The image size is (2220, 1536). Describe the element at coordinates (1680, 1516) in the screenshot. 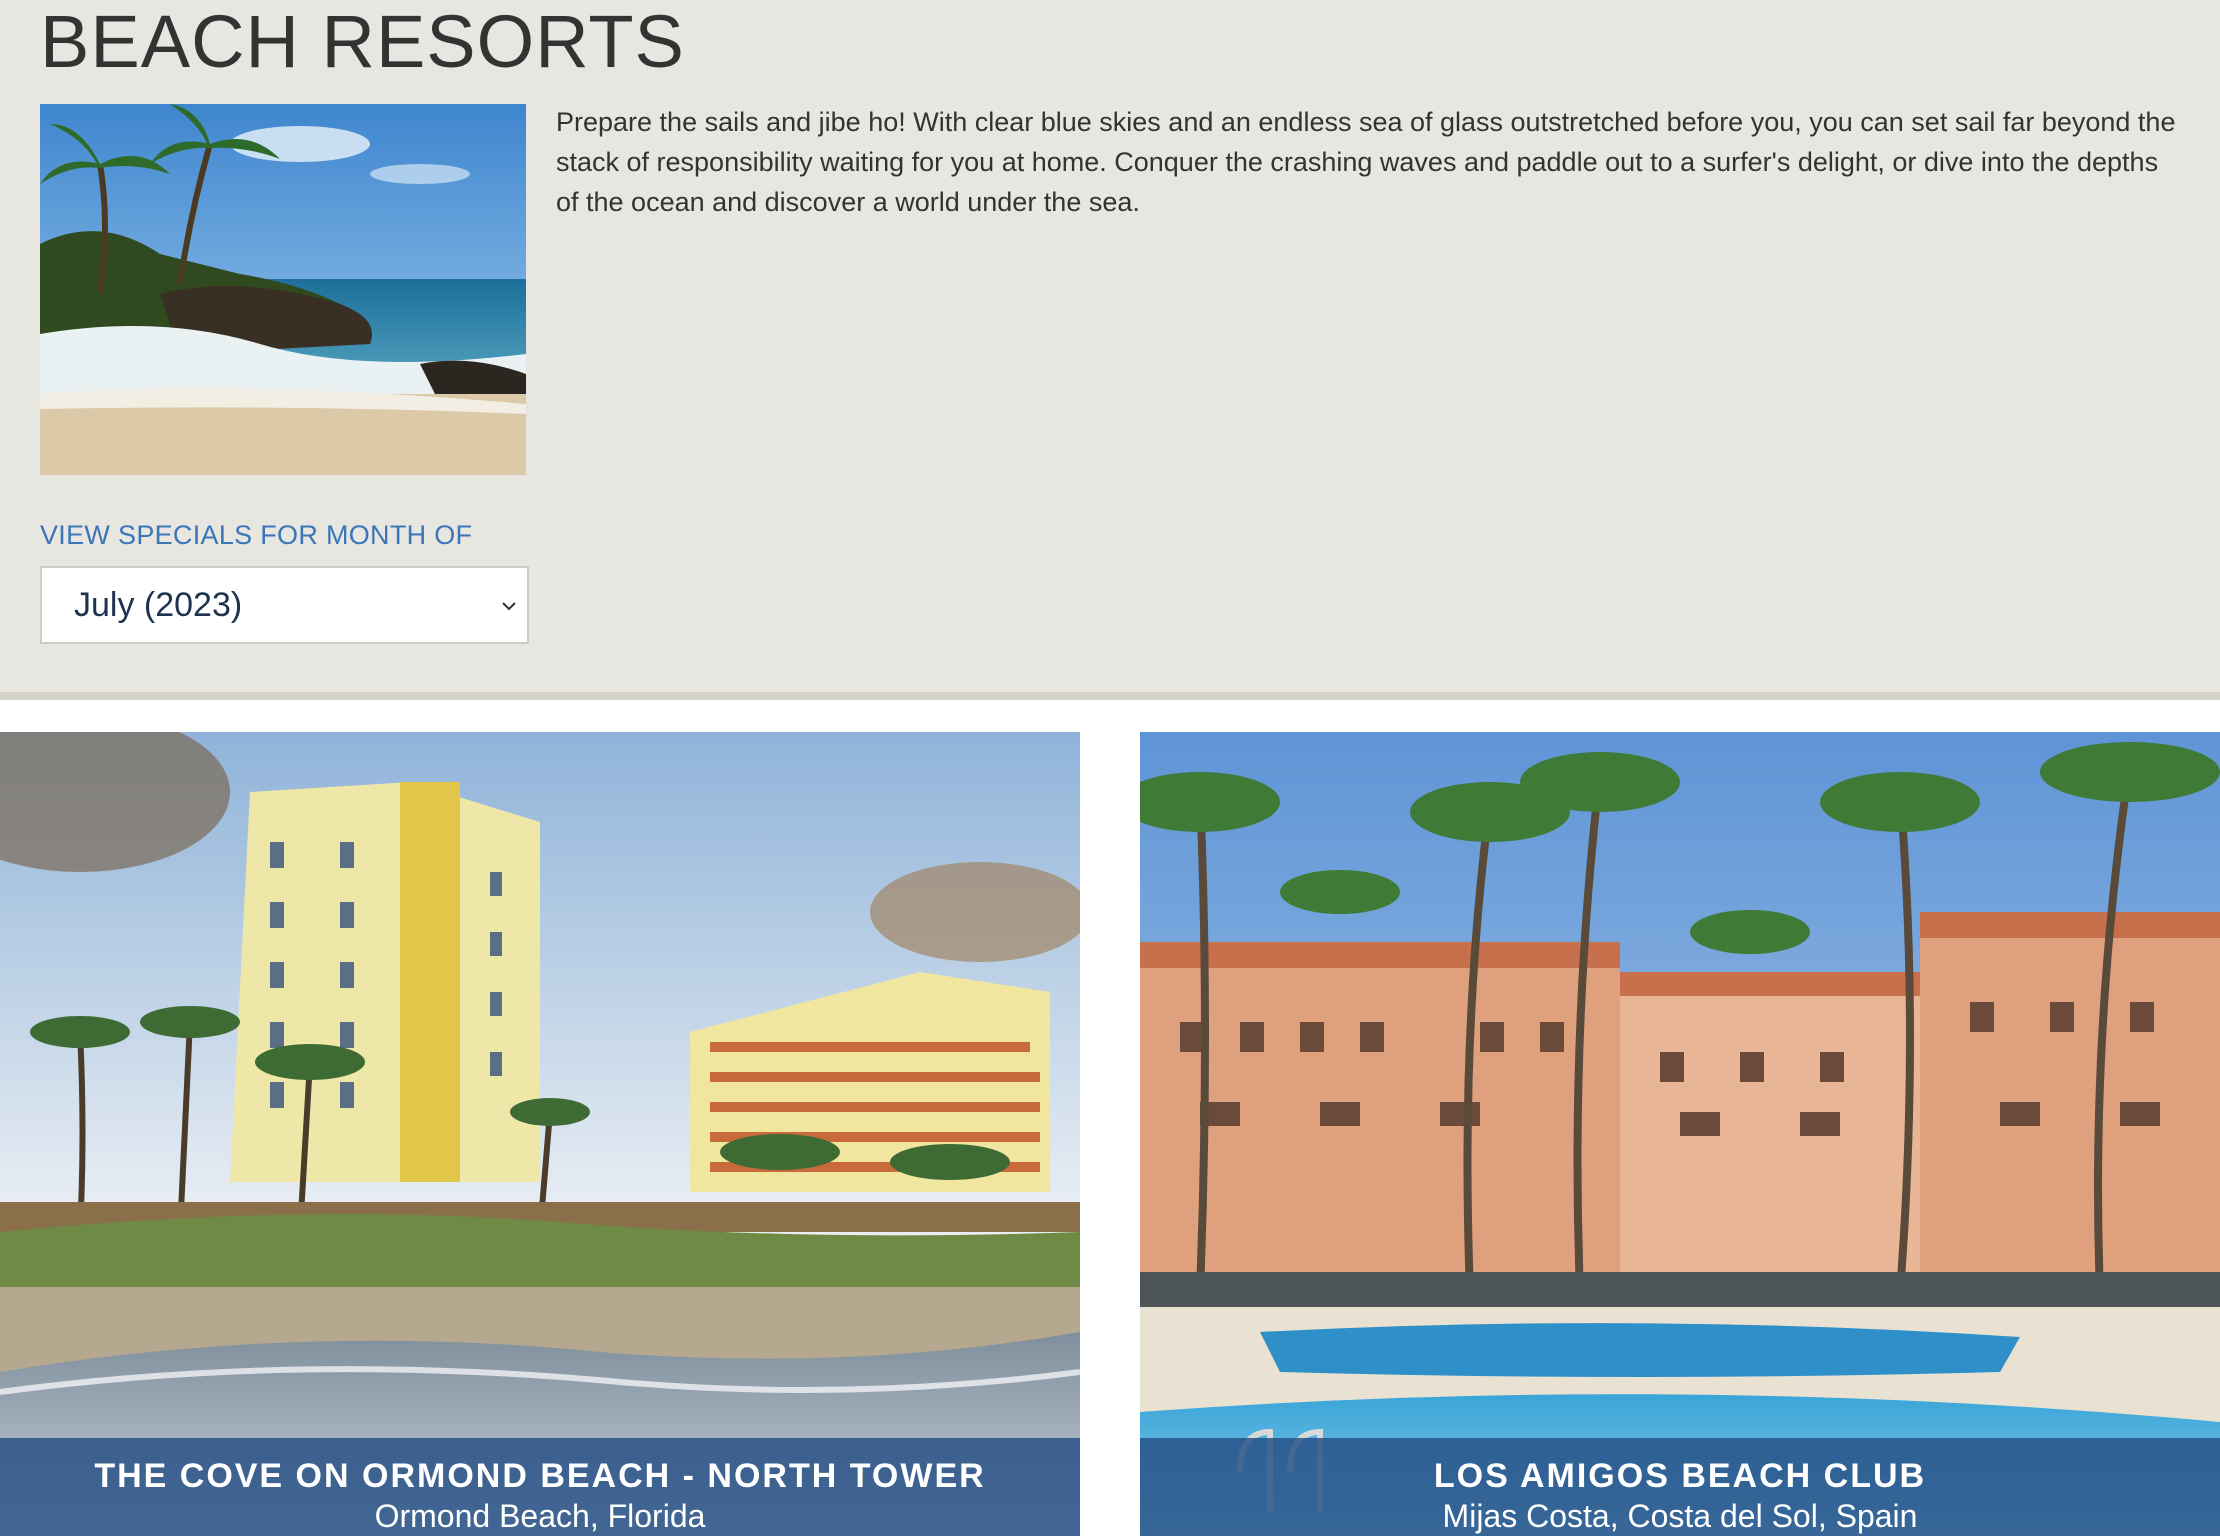

I see `resort-location: Mijas Costa, Costa del Sol, Spain` at that location.